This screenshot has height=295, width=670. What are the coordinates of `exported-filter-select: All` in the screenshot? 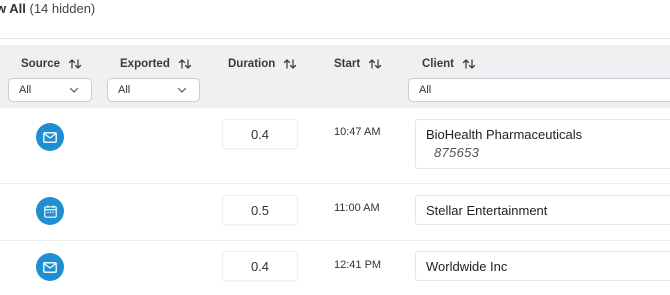 It's located at (153, 90).